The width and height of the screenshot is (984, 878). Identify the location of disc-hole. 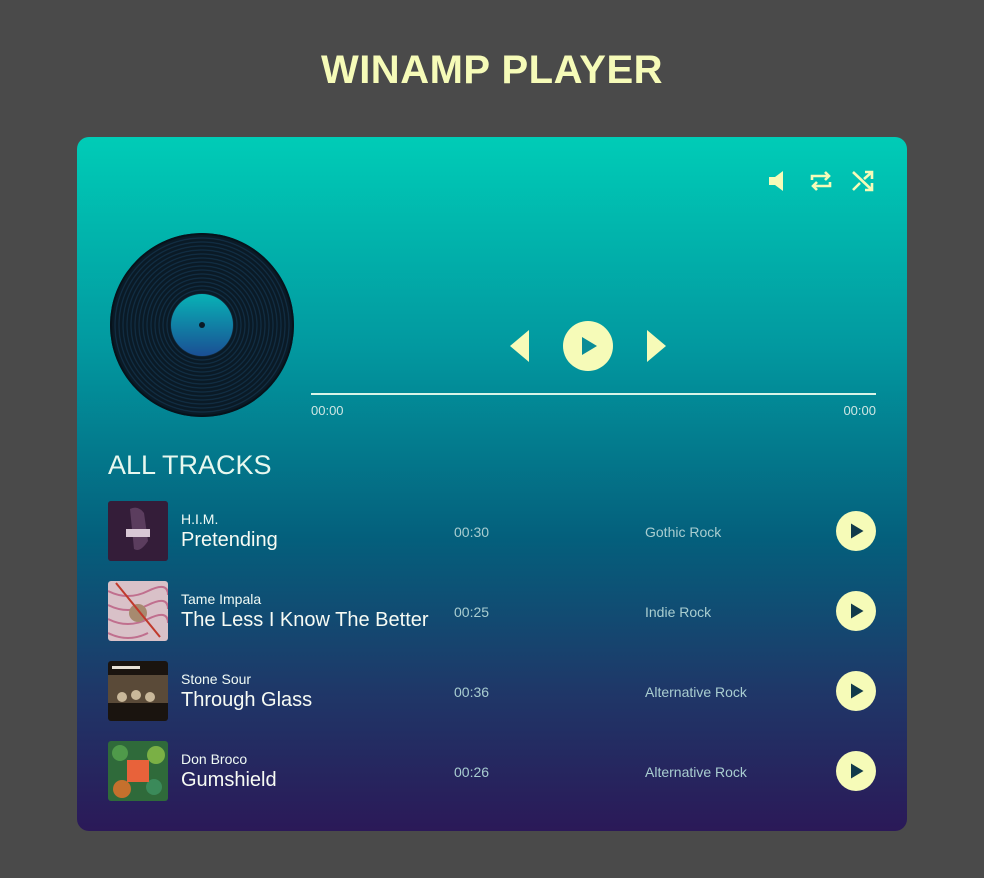
(202, 325).